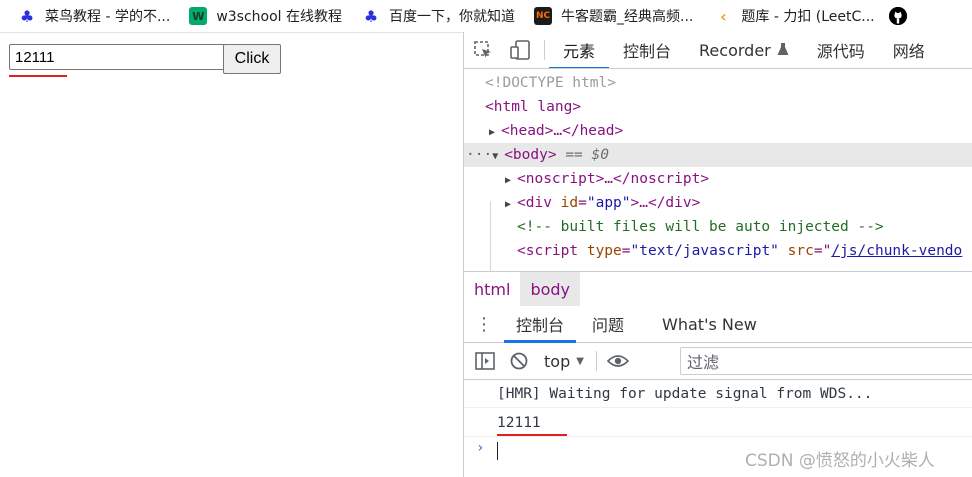 This screenshot has height=477, width=972. Describe the element at coordinates (709, 324) in the screenshot. I see `drawer-tab-whats-new: What's New` at that location.